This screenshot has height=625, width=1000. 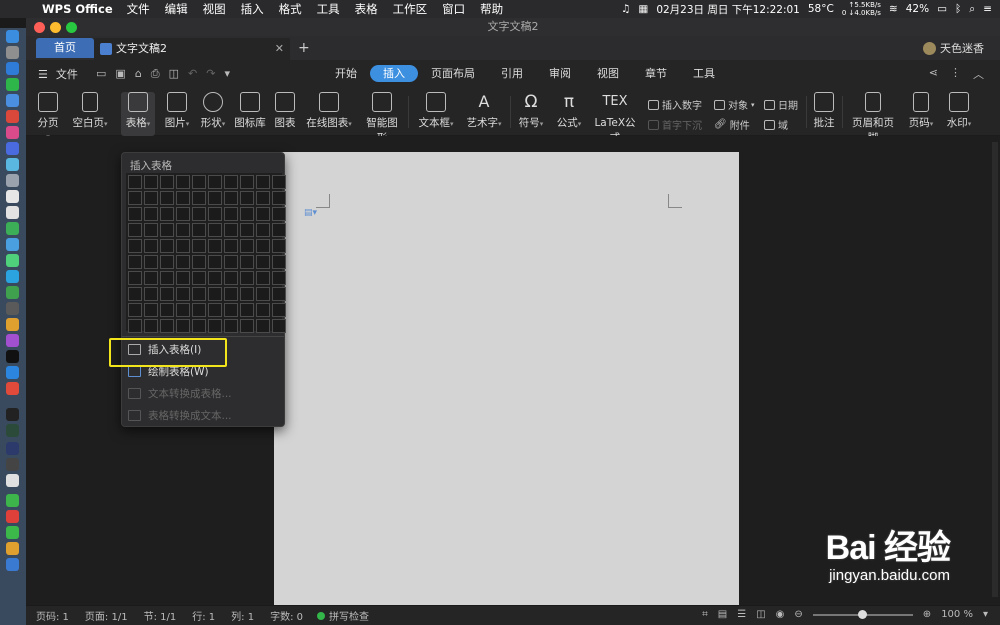 What do you see at coordinates (213, 111) in the screenshot?
I see `shape-button: 形状▾` at bounding box center [213, 111].